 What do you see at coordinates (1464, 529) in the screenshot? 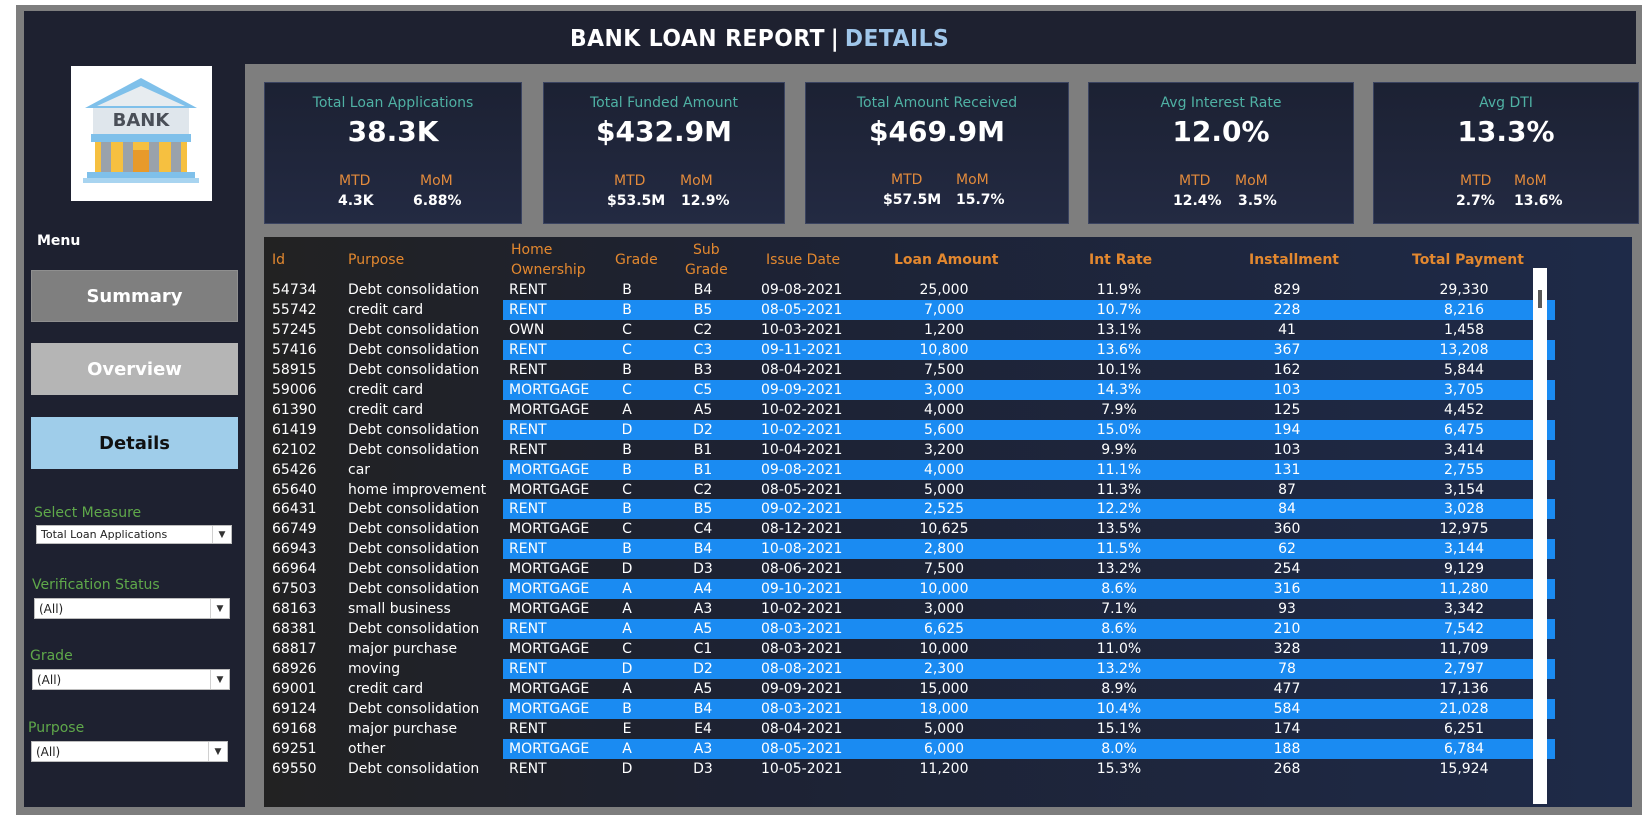
I see `cell-total-payment: 12,975` at bounding box center [1464, 529].